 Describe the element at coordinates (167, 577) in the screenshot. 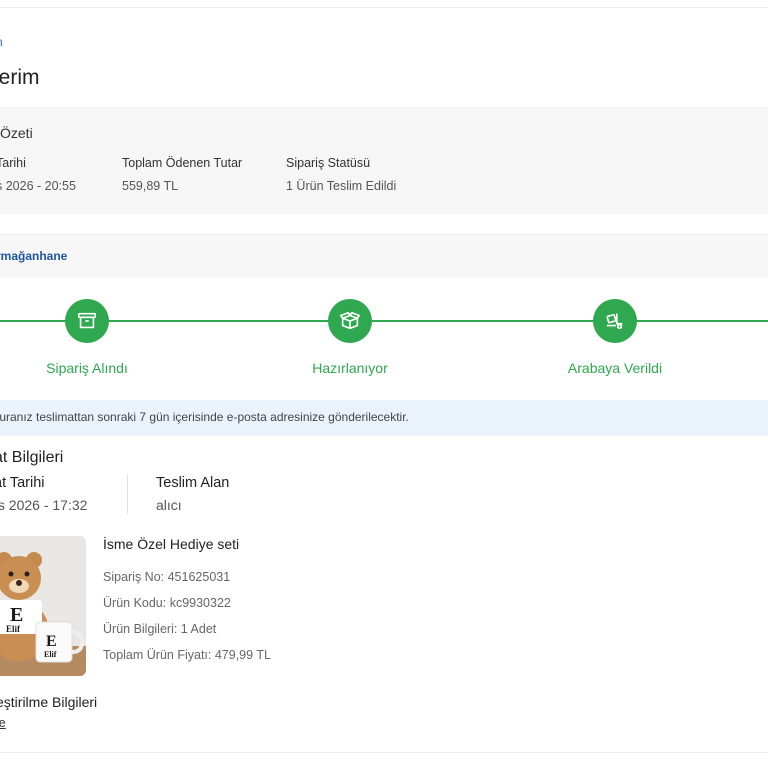

I see `order-number: Sipariş No: 451625031` at that location.